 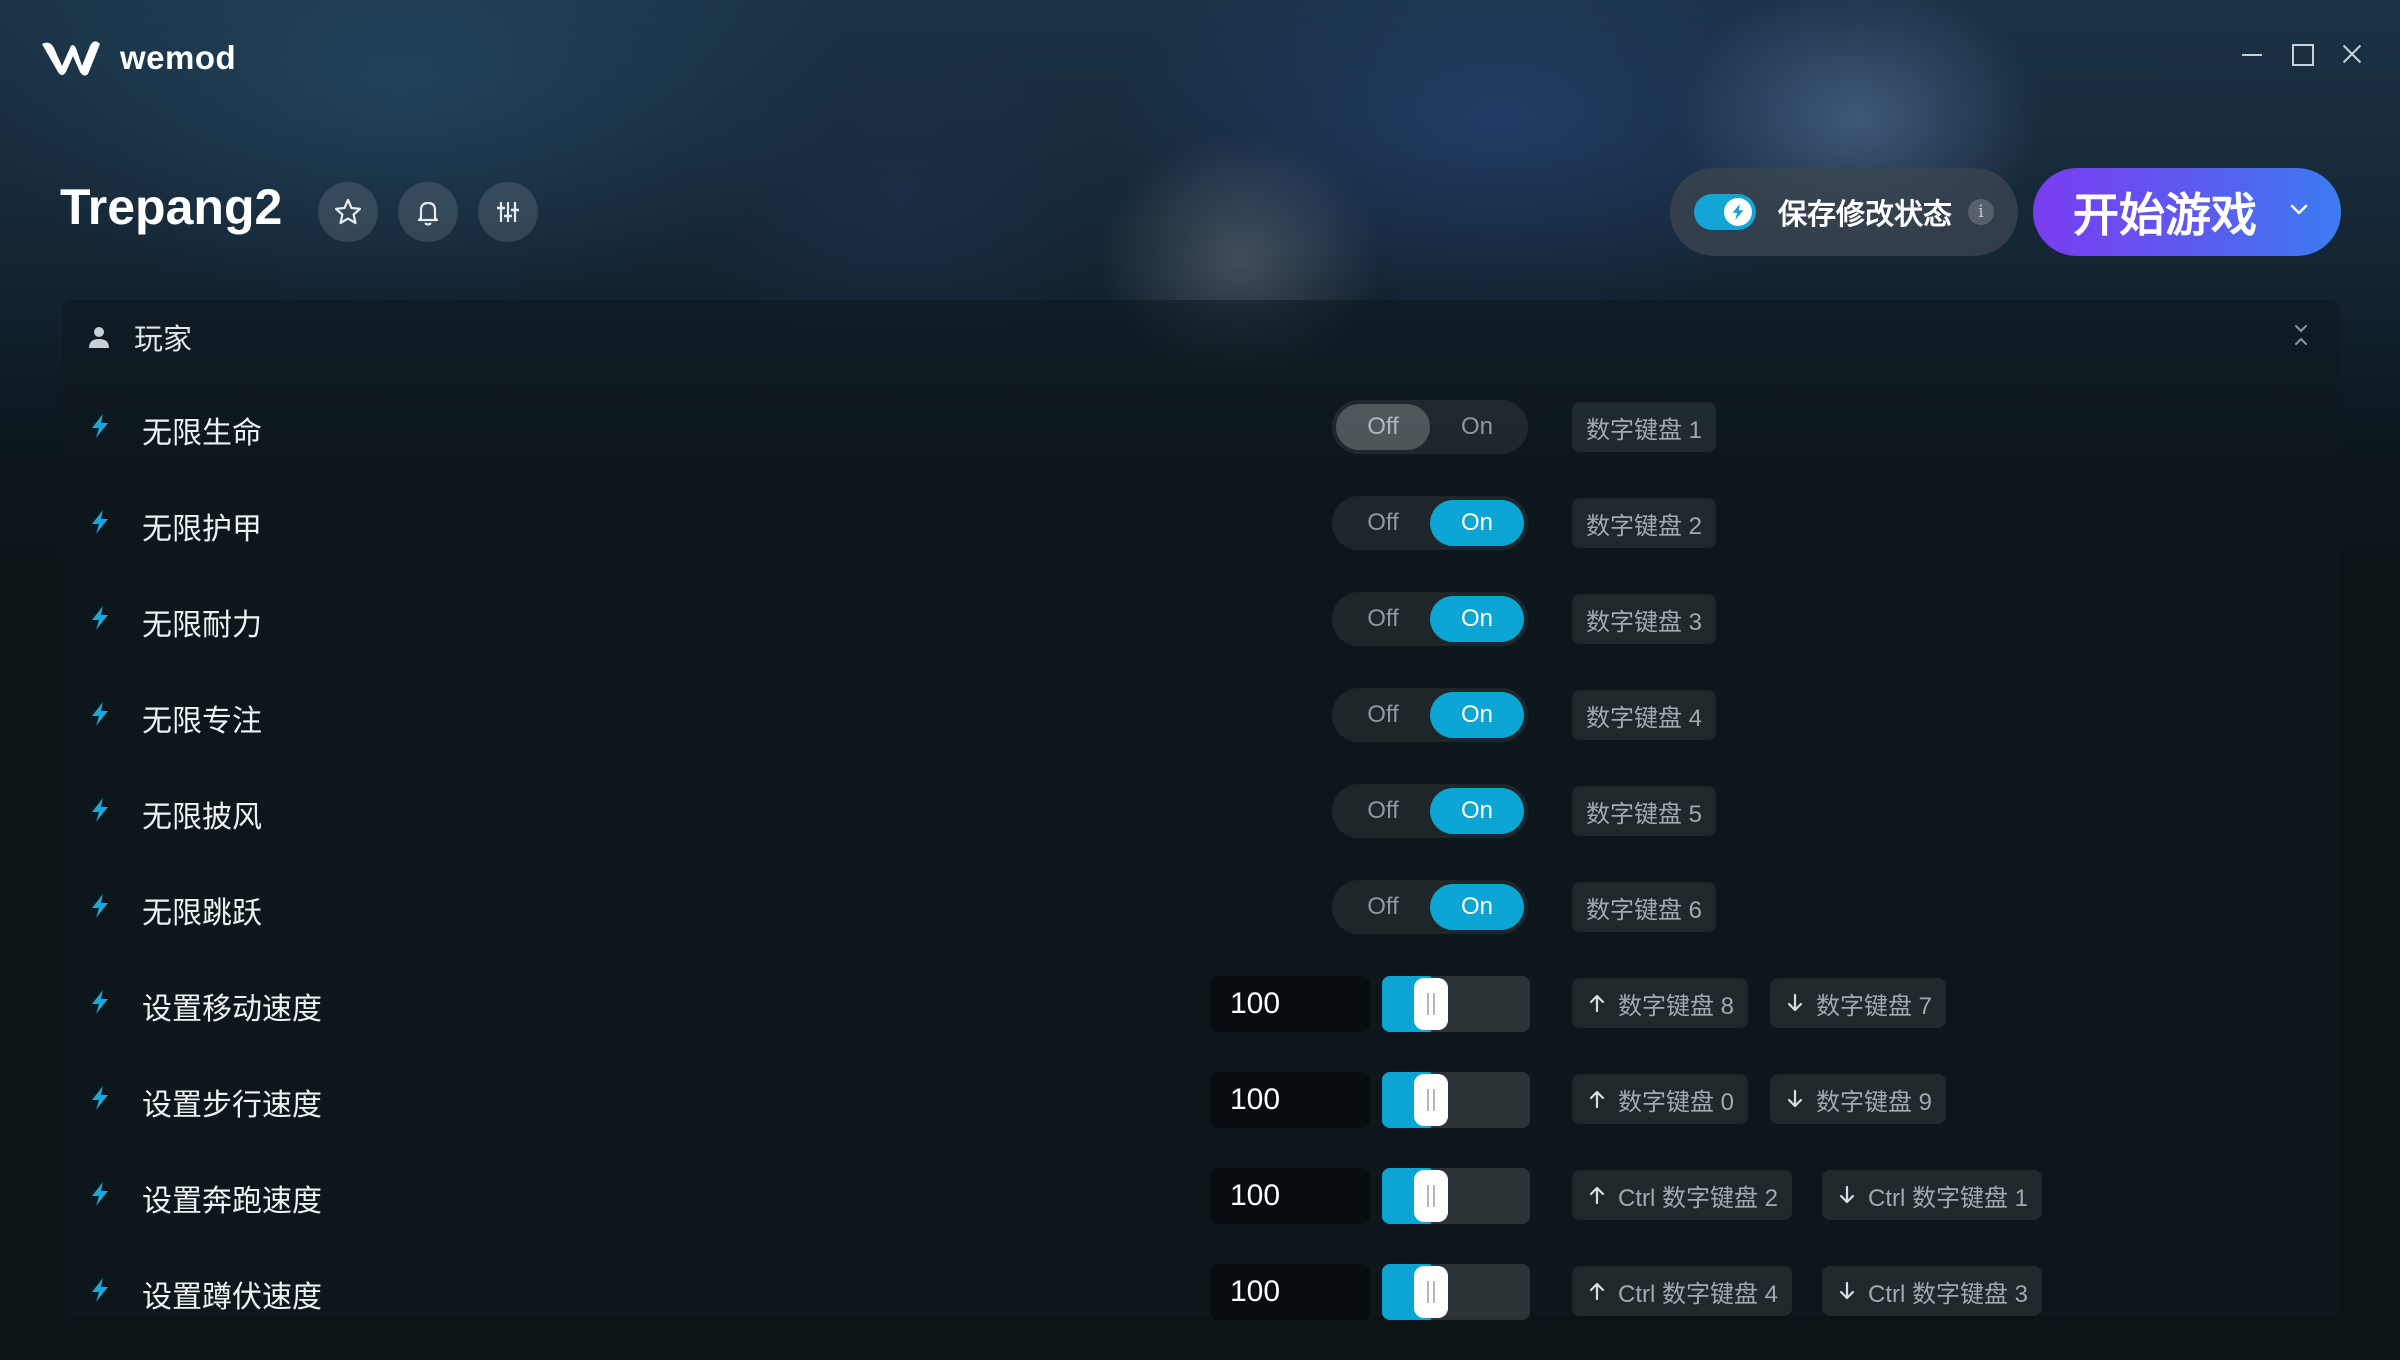 I want to click on hotkey-decrease: 数字键盘 7, so click(x=1858, y=1003).